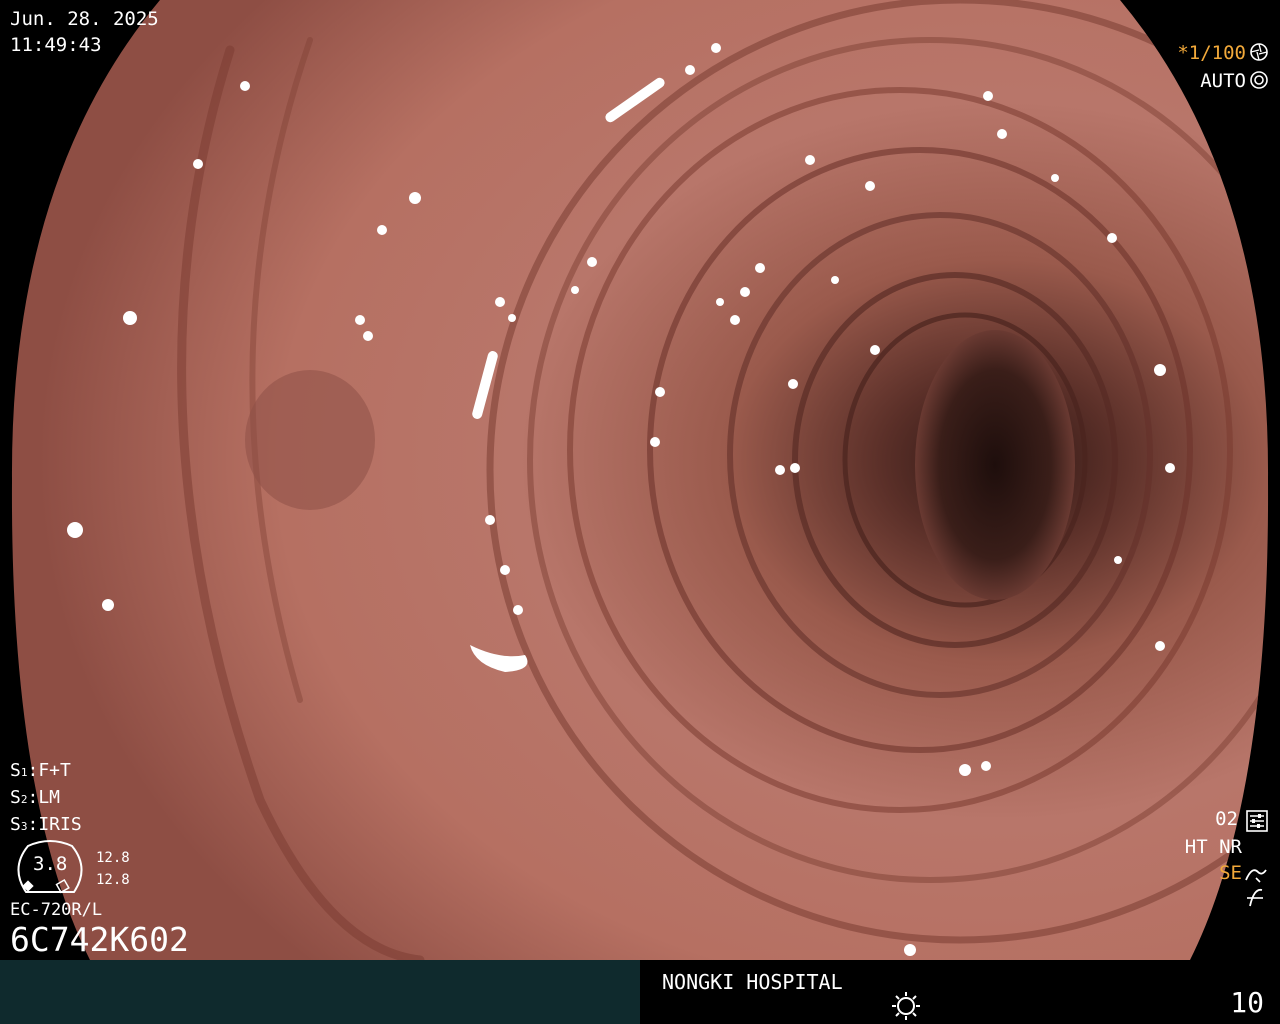 The height and width of the screenshot is (1024, 1280). Describe the element at coordinates (56, 45) in the screenshot. I see `time-display: 11:49:43` at that location.